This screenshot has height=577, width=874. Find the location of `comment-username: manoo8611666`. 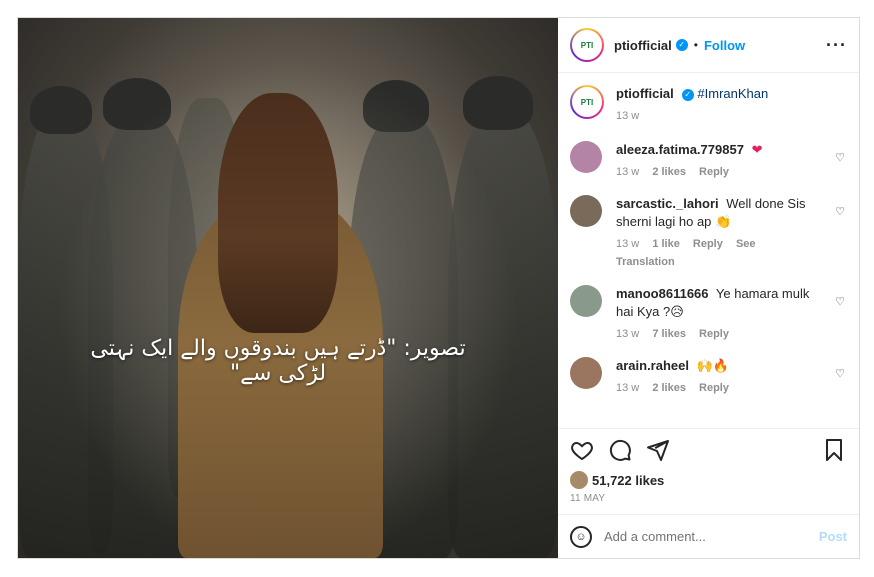

comment-username: manoo8611666 is located at coordinates (662, 293).